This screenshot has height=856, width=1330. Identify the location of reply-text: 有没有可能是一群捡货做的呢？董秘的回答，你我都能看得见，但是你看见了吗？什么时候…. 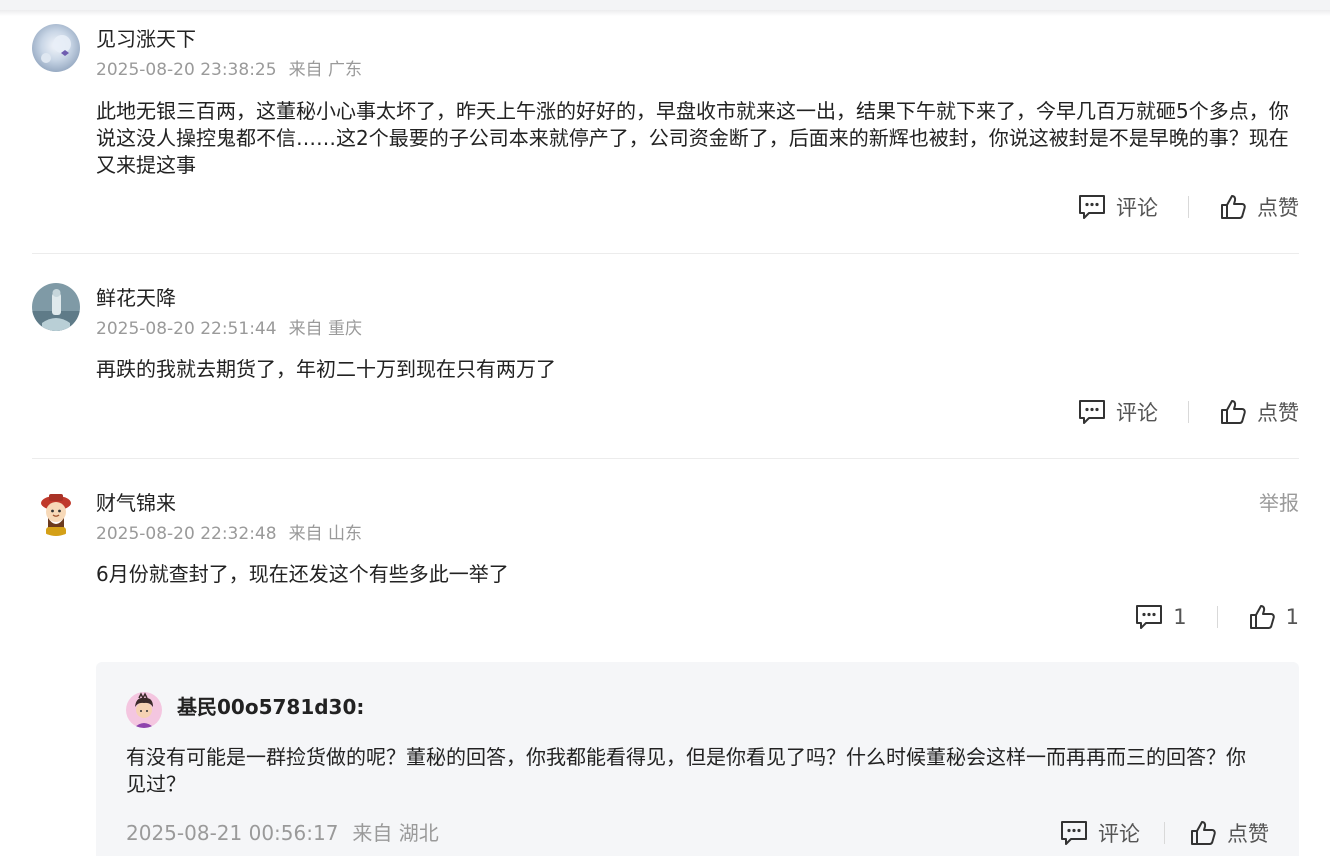
(686, 770).